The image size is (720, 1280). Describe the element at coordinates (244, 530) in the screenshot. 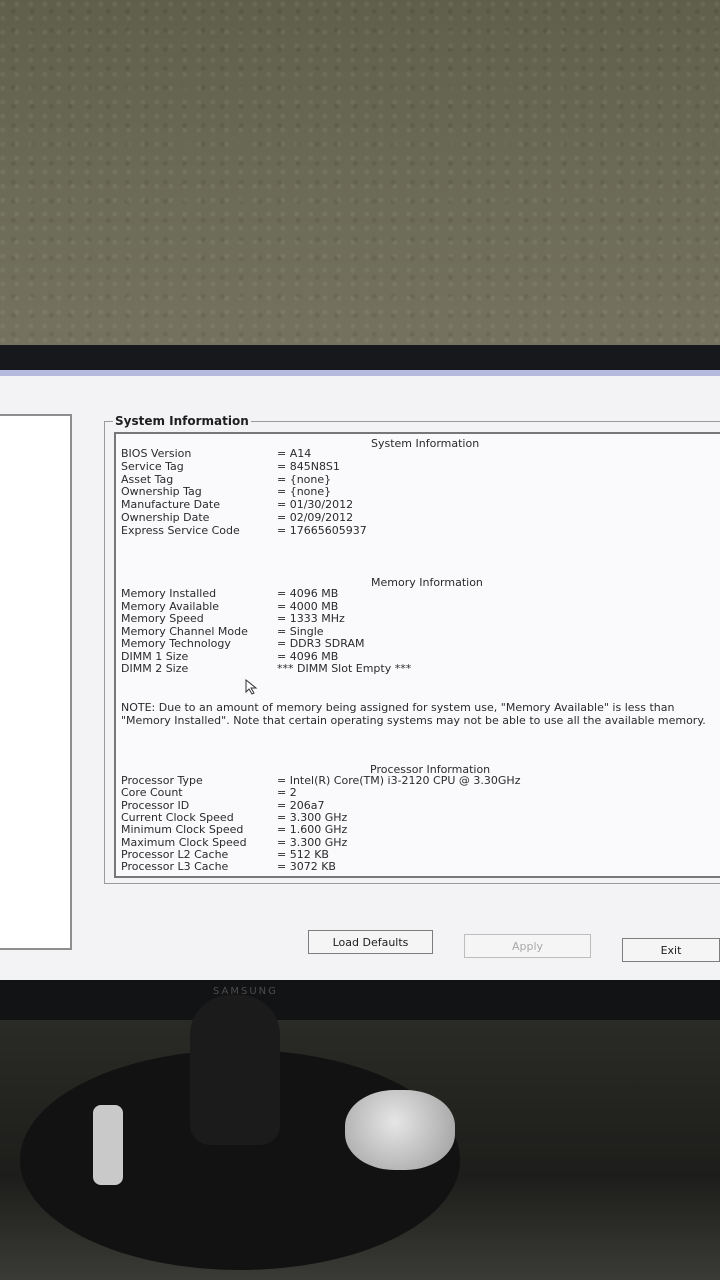

I see `system-info-row: Express Service Code = 17665605937` at that location.